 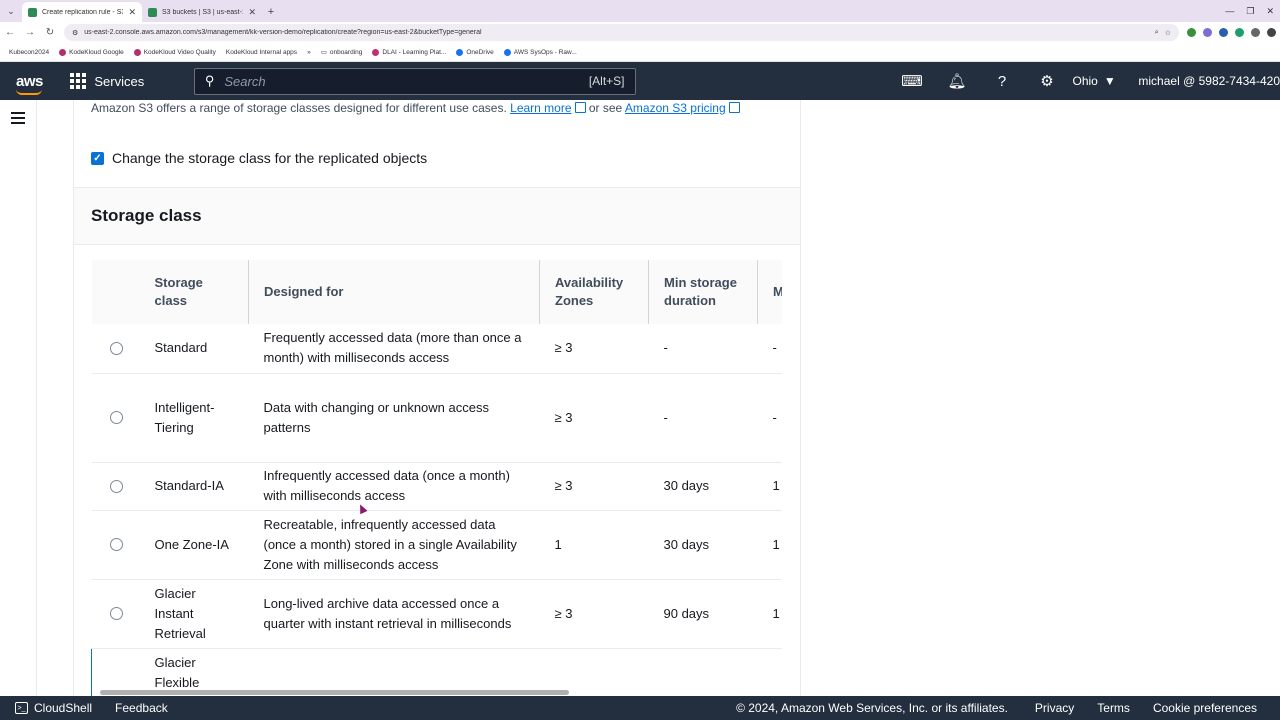 I want to click on cloud-icon, so click(x=507, y=52).